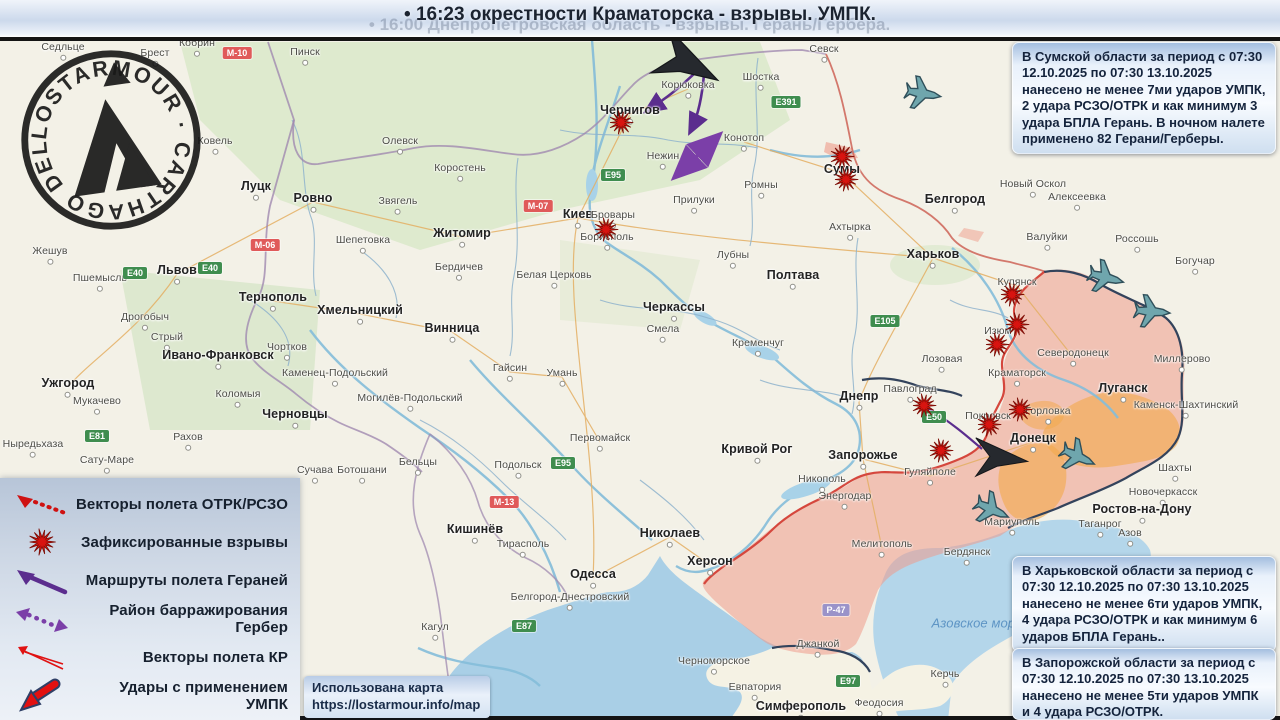 The height and width of the screenshot is (720, 1280). What do you see at coordinates (42, 619) in the screenshot?
I see `gerber-area-icon` at bounding box center [42, 619].